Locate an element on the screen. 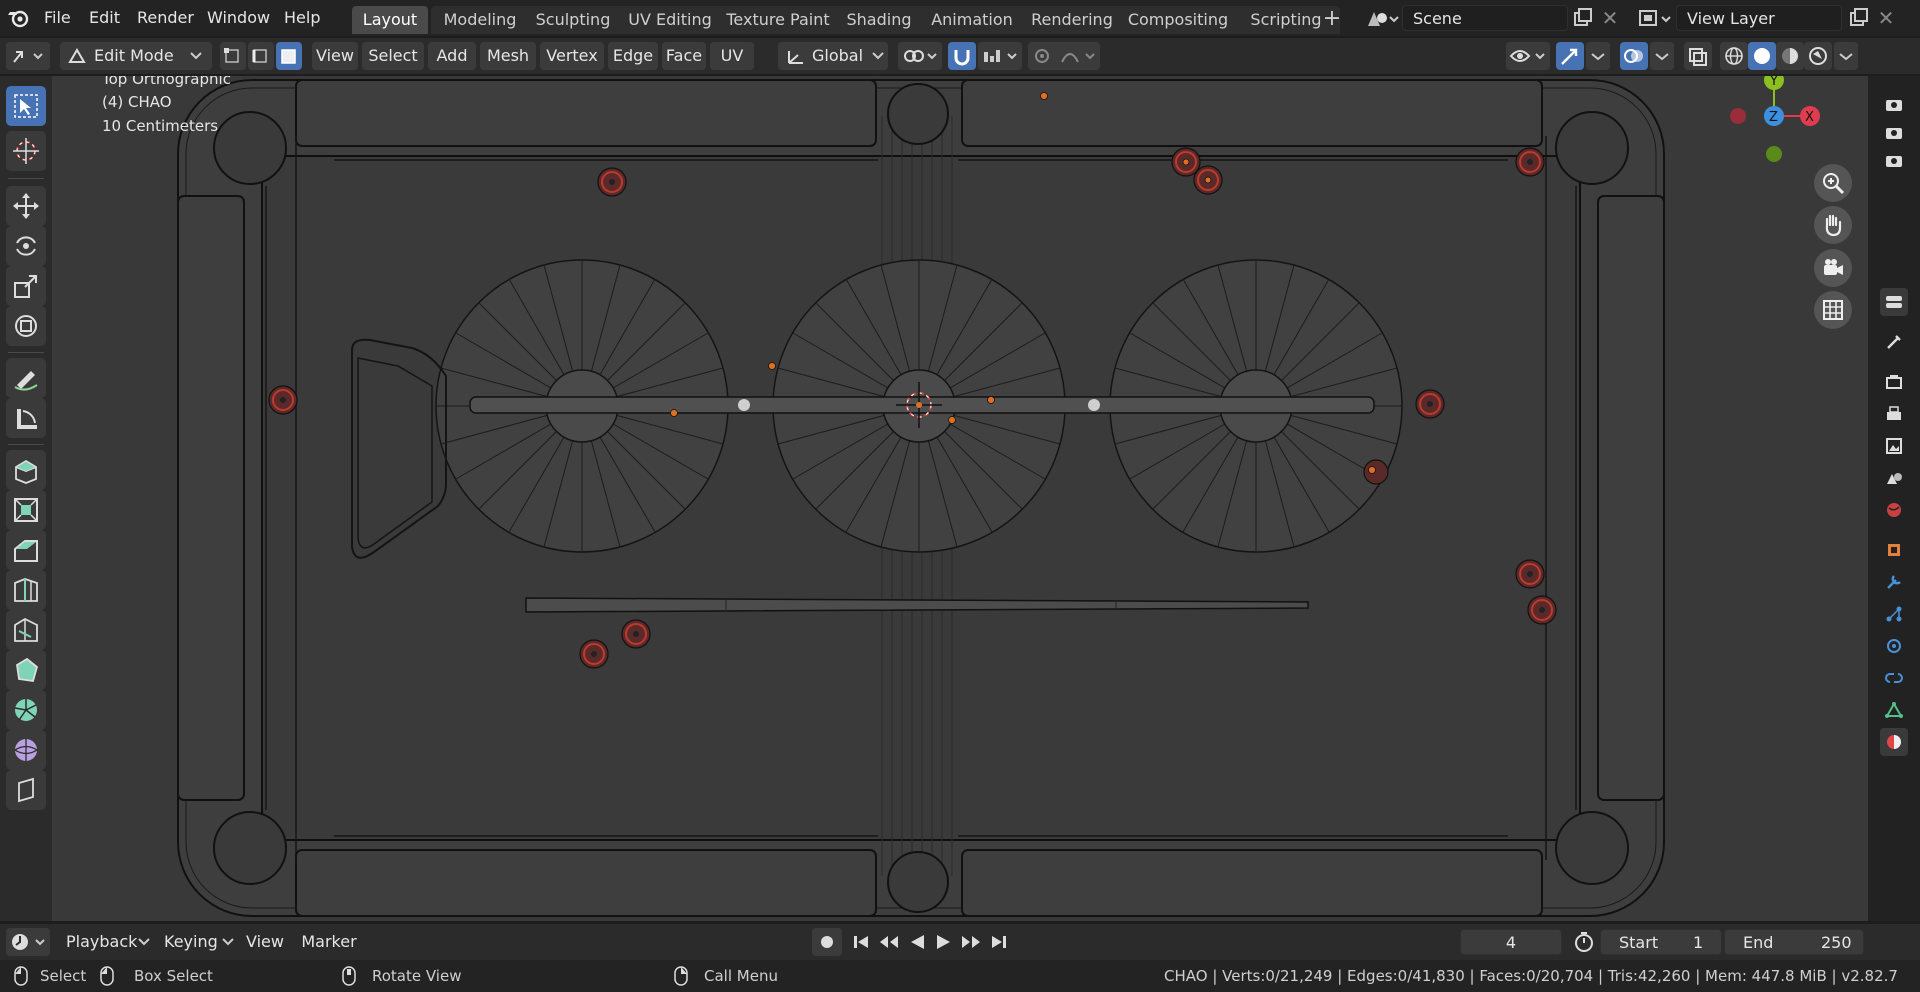 The height and width of the screenshot is (992, 1920). next-keyframe-button is located at coordinates (971, 942).